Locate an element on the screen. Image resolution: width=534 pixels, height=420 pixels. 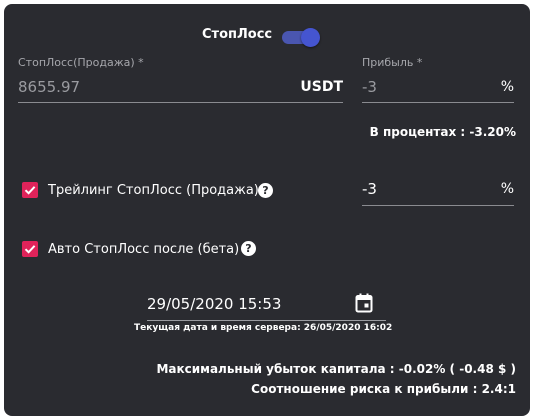
trailing-input: -3 % is located at coordinates (438, 191).